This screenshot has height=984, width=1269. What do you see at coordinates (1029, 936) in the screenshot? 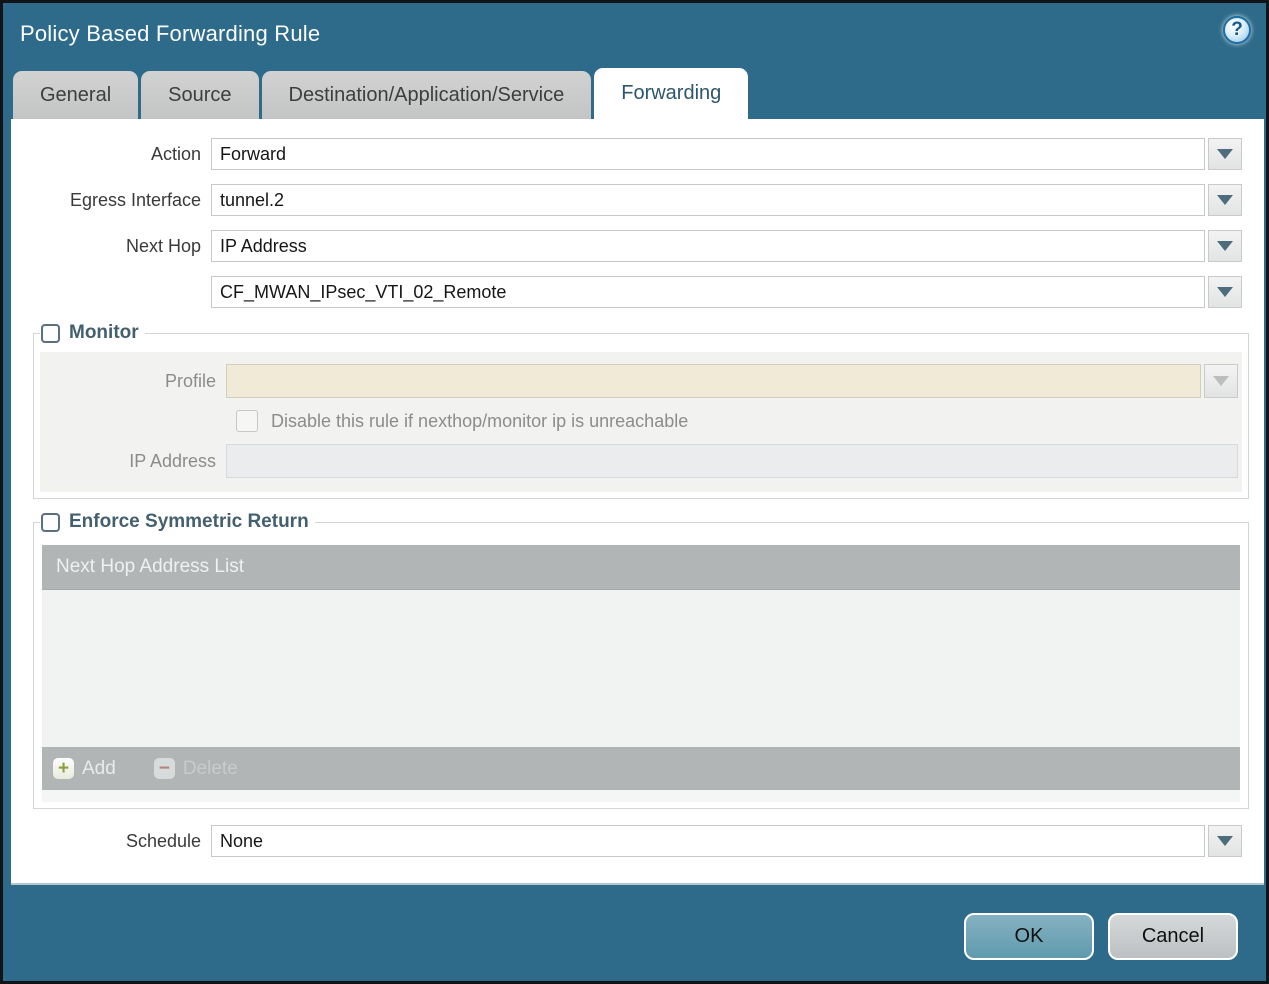
I see `ok-button: OK` at bounding box center [1029, 936].